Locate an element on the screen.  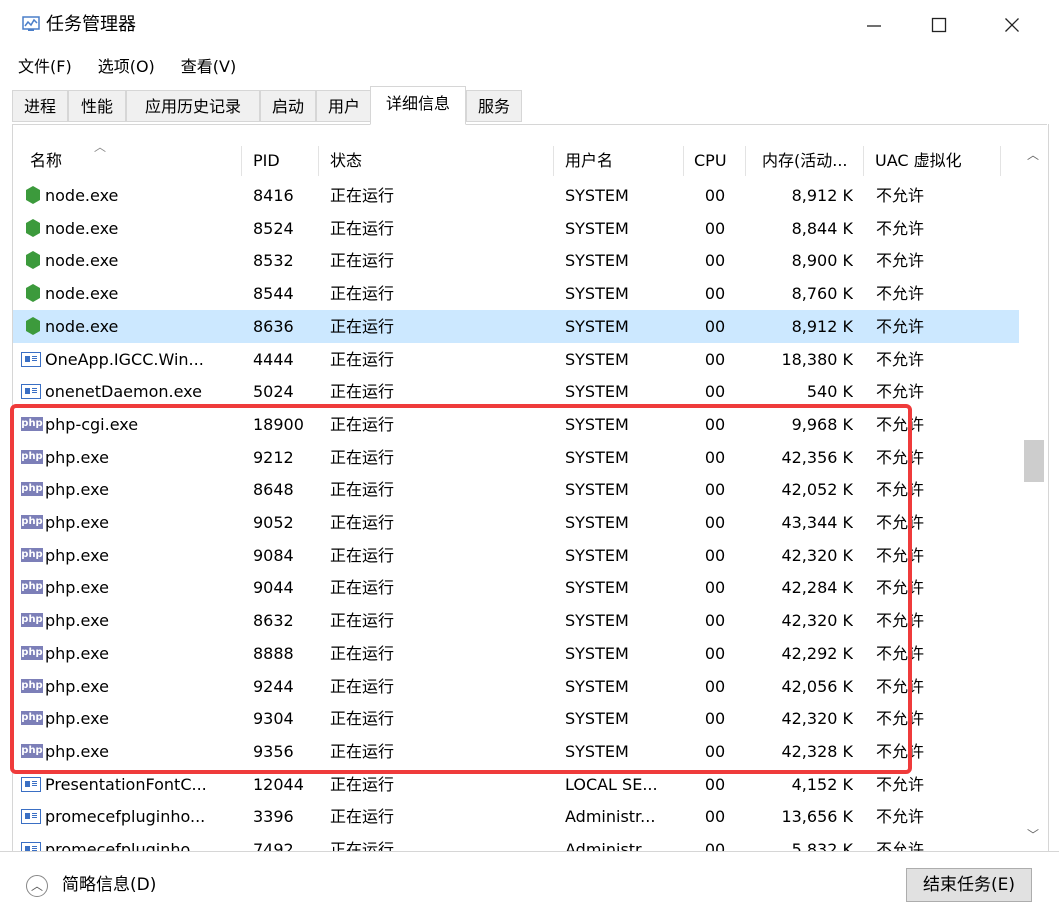
process-memory: 42,056 K is located at coordinates (817, 686).